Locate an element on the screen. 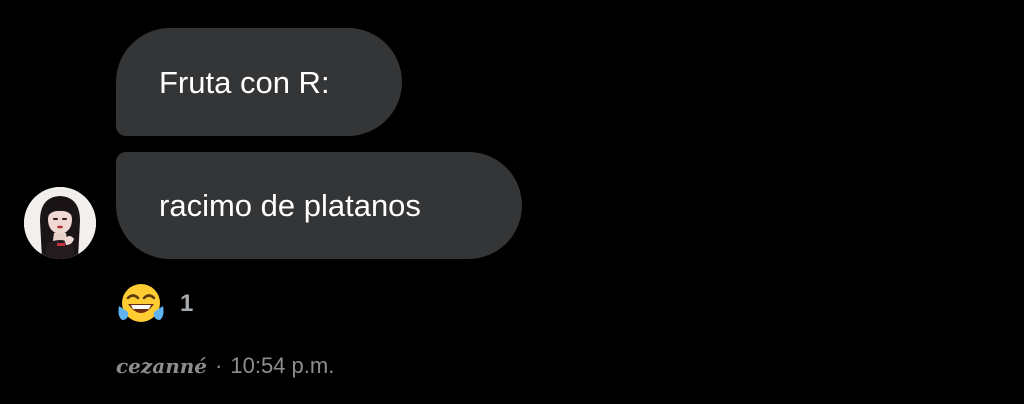 This screenshot has width=1024, height=404. face-with-tears-of-joy-icon is located at coordinates (141, 303).